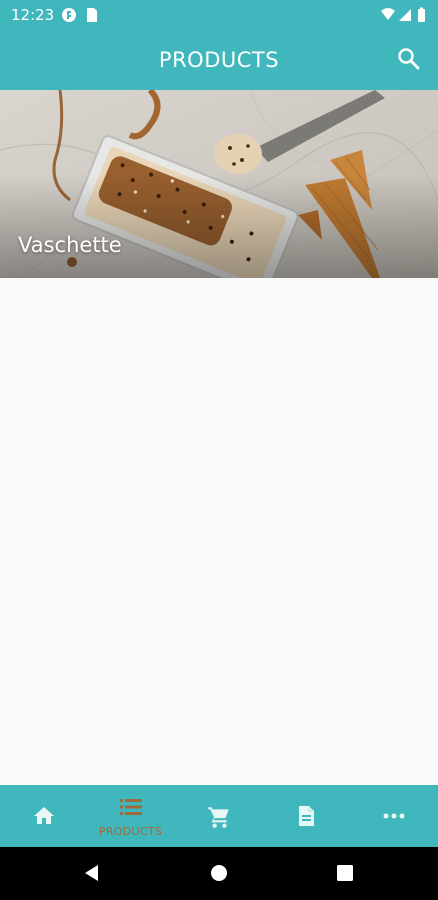 This screenshot has height=900, width=438. I want to click on home-circle-icon, so click(219, 873).